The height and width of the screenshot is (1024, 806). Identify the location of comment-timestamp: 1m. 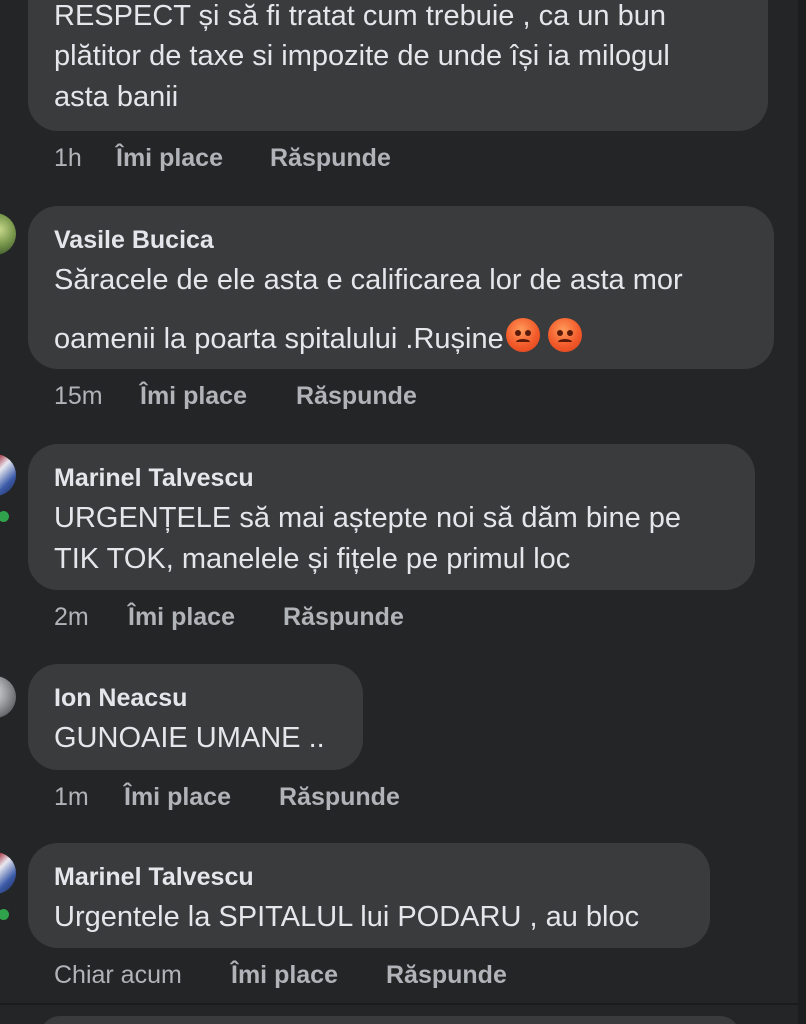
(71, 797).